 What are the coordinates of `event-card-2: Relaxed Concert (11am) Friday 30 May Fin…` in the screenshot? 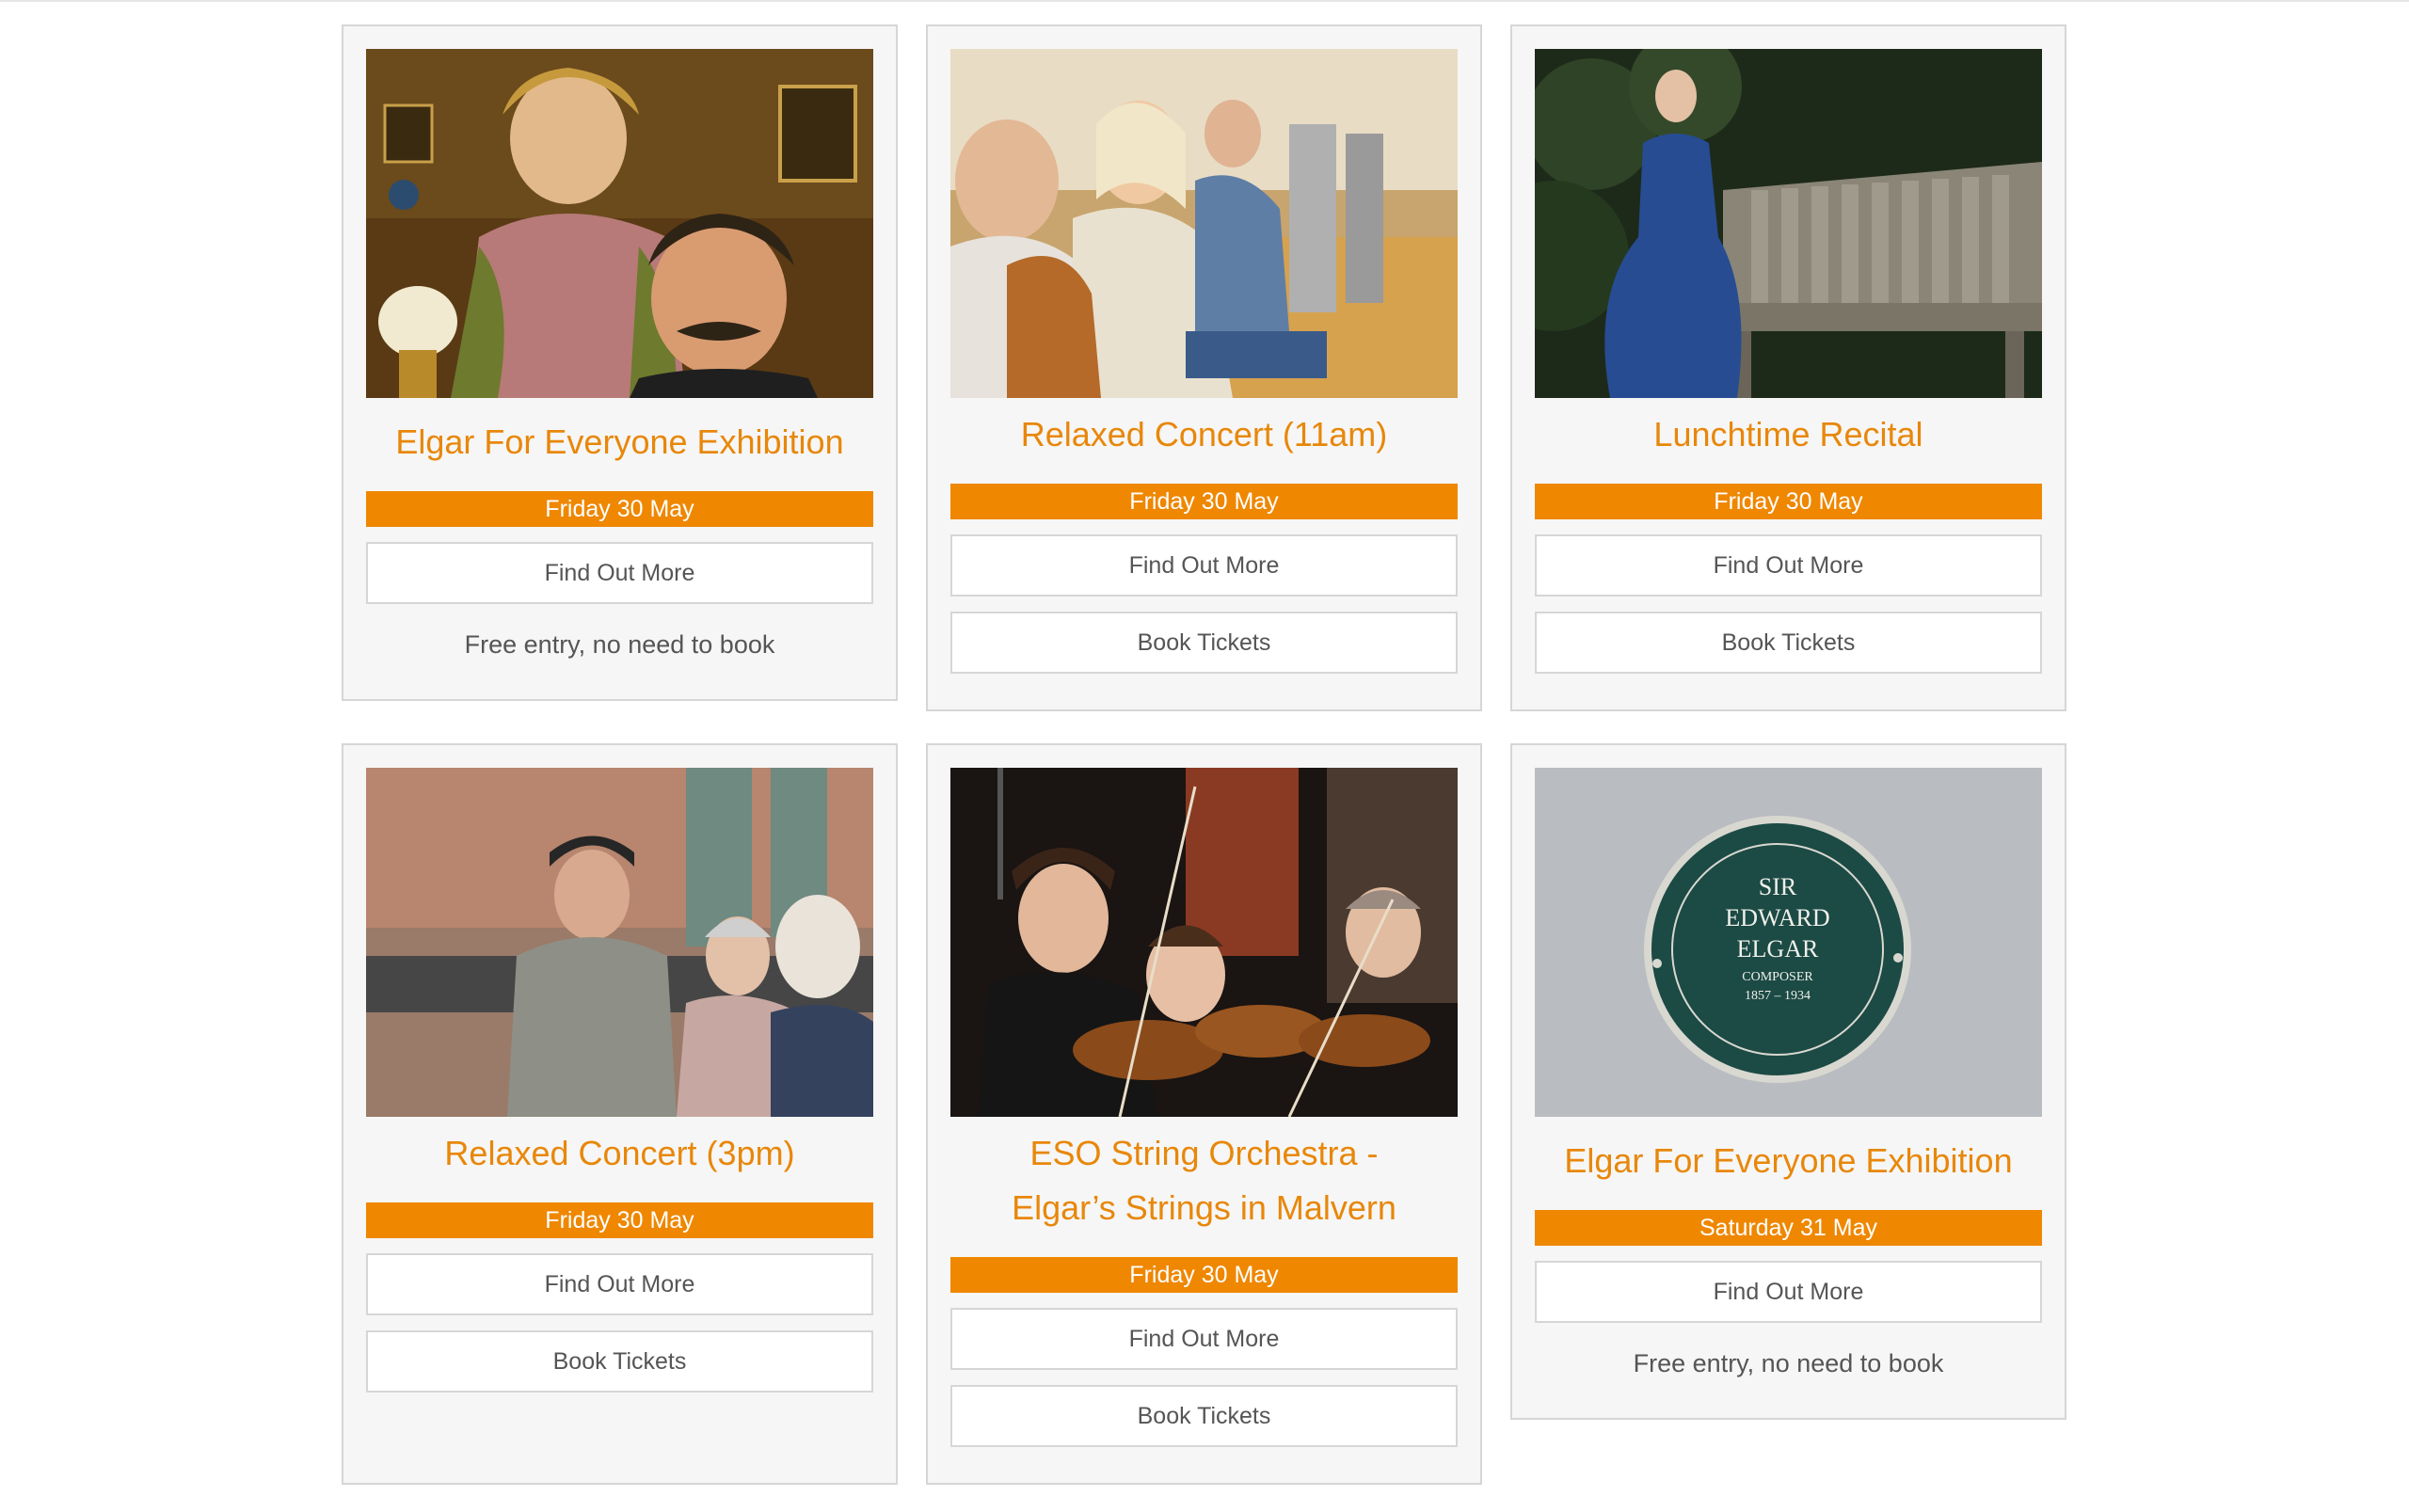 It's located at (1204, 368).